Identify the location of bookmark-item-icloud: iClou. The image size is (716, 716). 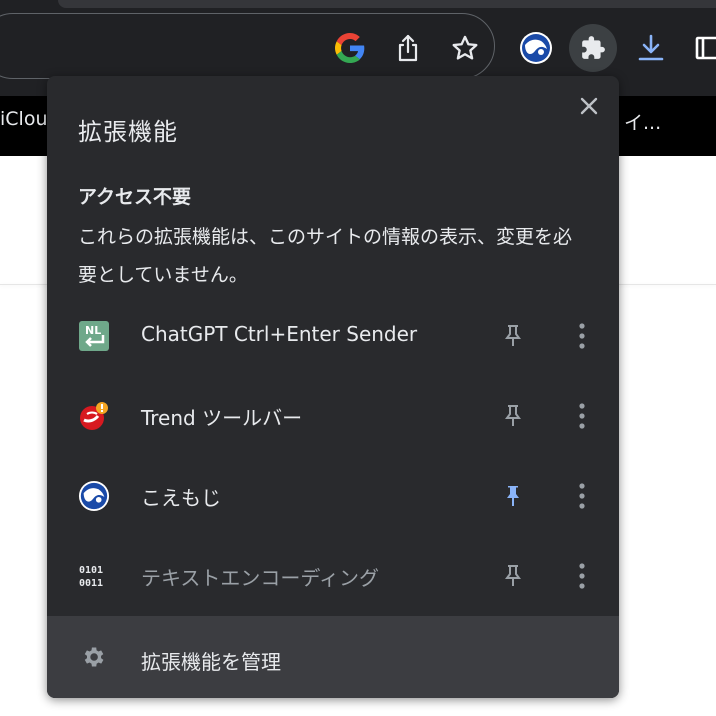
(24, 119).